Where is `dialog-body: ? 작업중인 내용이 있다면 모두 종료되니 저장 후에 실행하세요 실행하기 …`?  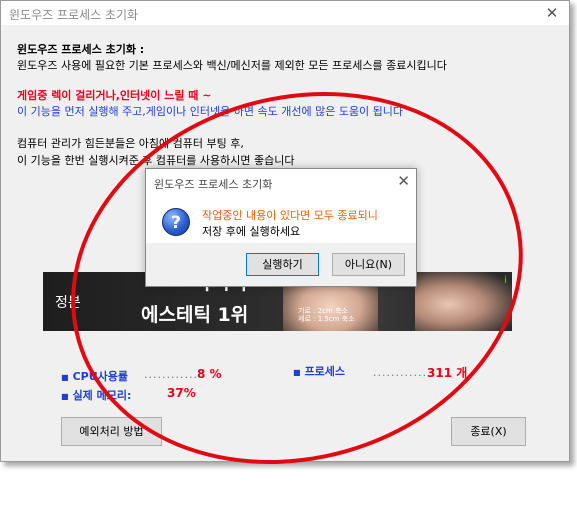
dialog-body: ? 작업중인 내용이 있다면 모두 종료되니 저장 후에 실행하세요 실행하기 … is located at coordinates (281, 241).